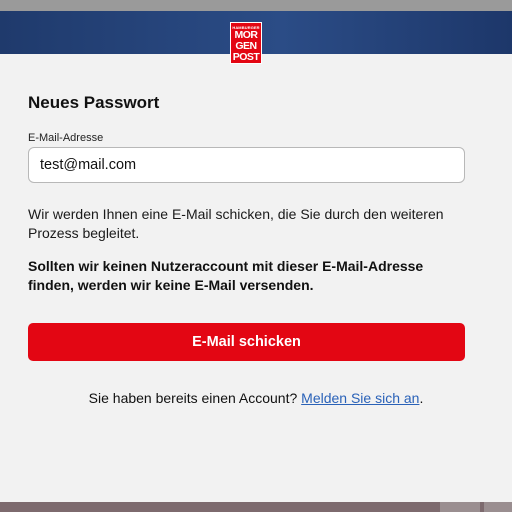  Describe the element at coordinates (421, 398) in the screenshot. I see `login-prompt-suffix: .` at that location.